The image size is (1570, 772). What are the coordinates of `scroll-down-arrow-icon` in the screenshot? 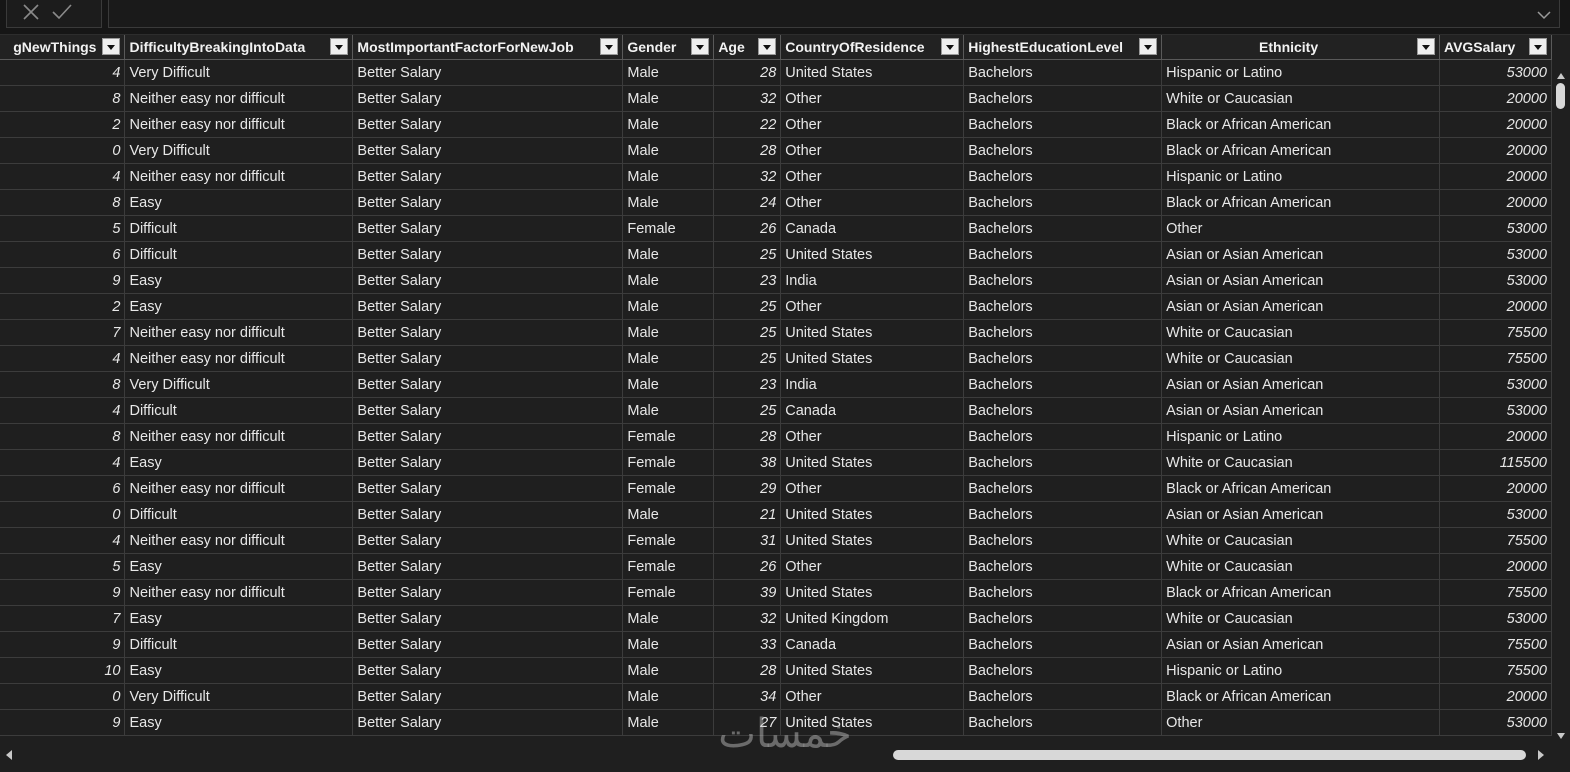 It's located at (1561, 736).